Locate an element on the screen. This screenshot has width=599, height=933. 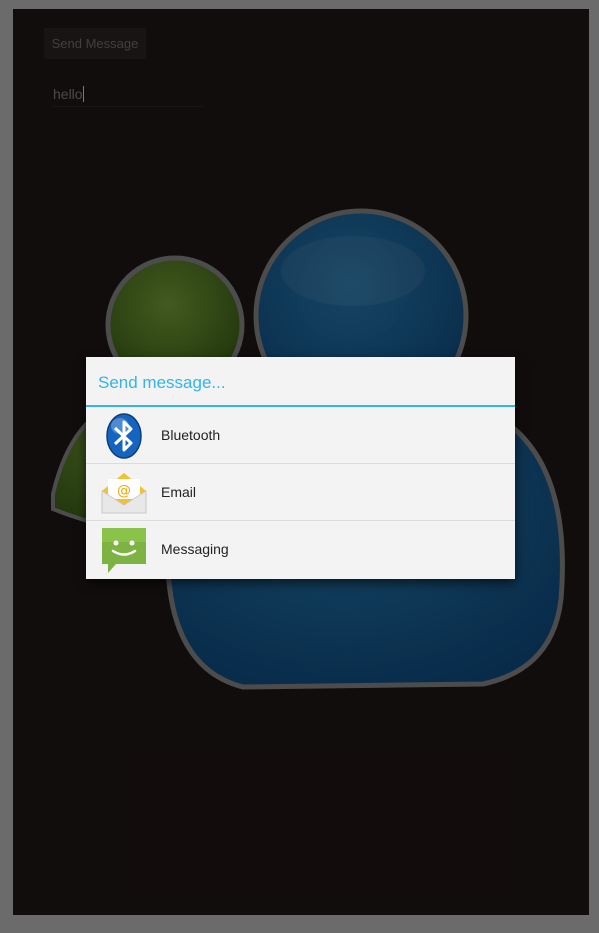
email-icon: @ is located at coordinates (124, 493).